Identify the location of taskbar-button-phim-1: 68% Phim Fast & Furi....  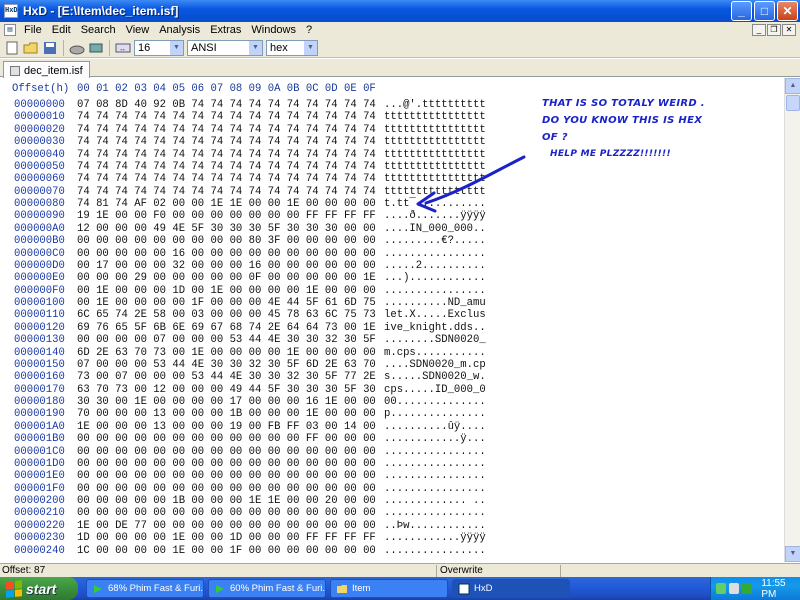
(145, 588).